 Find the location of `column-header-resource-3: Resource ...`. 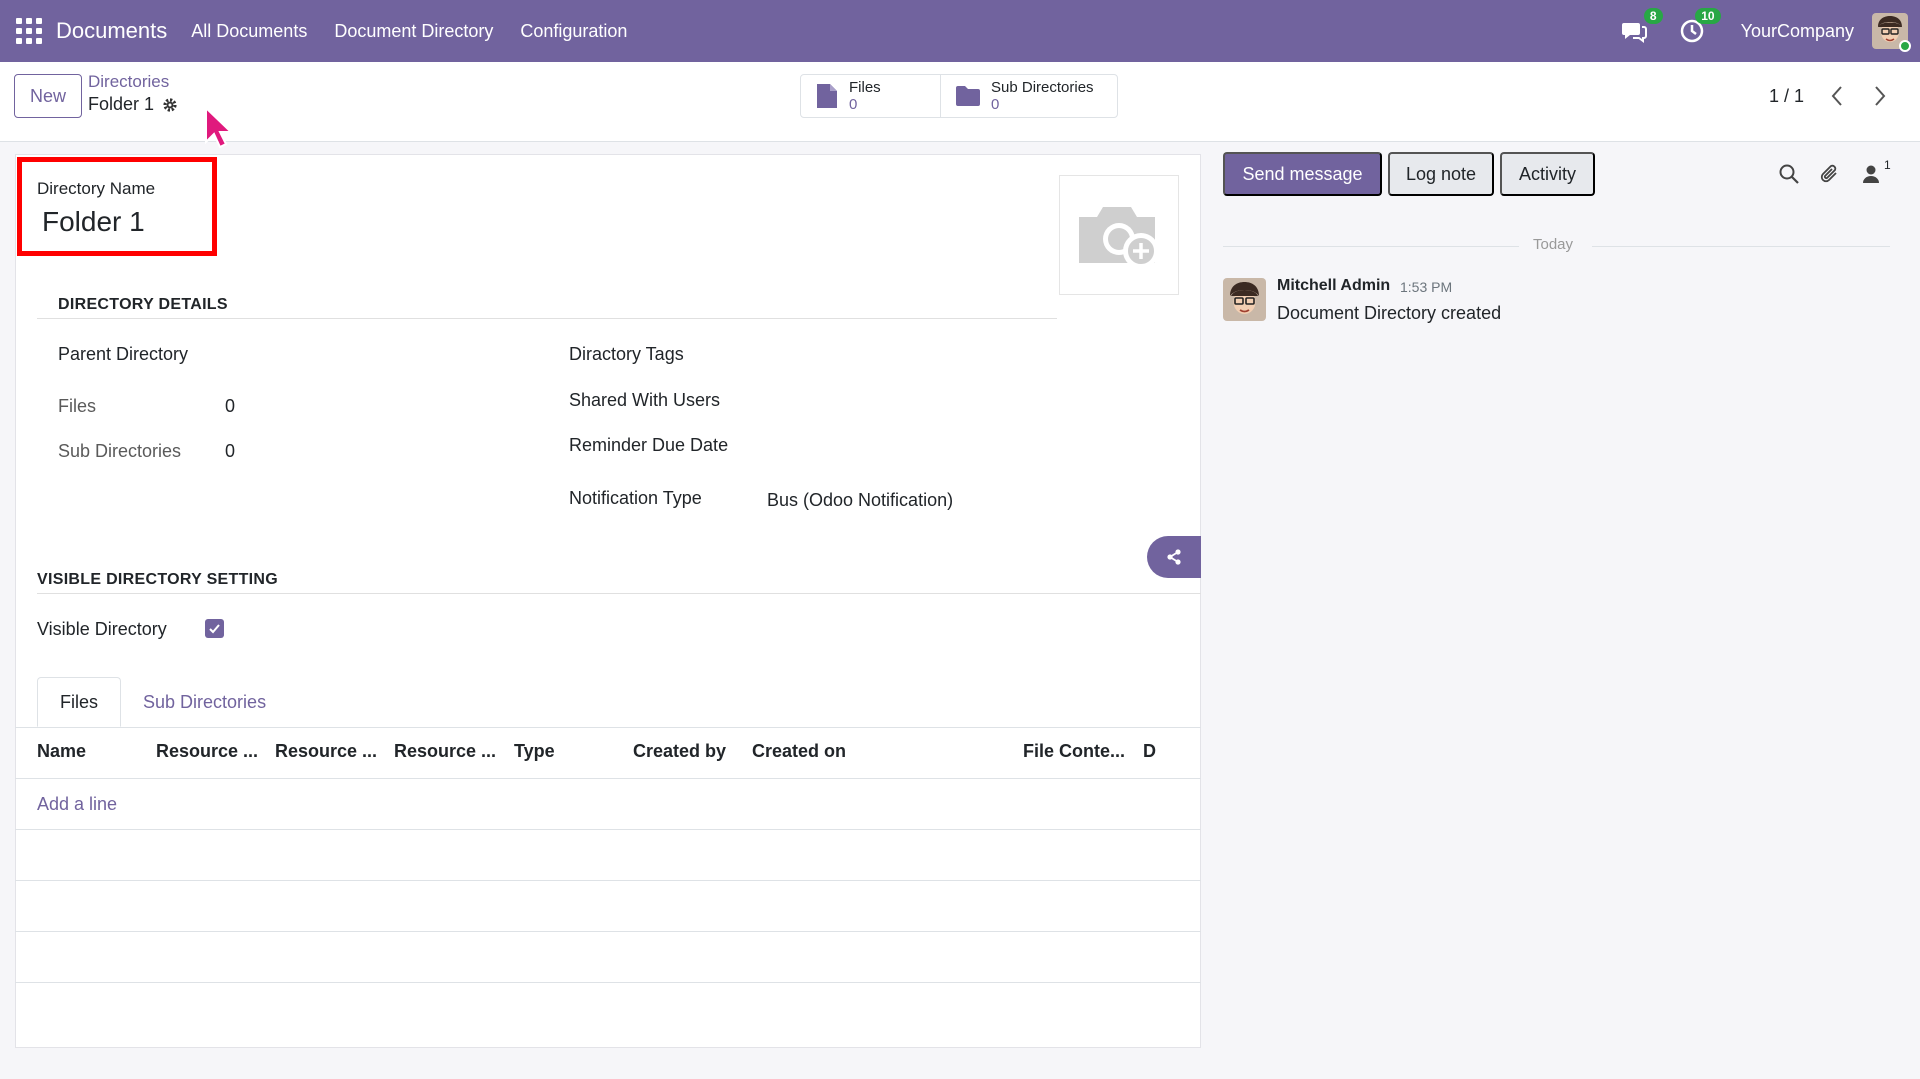

column-header-resource-3: Resource ... is located at coordinates (445, 751).